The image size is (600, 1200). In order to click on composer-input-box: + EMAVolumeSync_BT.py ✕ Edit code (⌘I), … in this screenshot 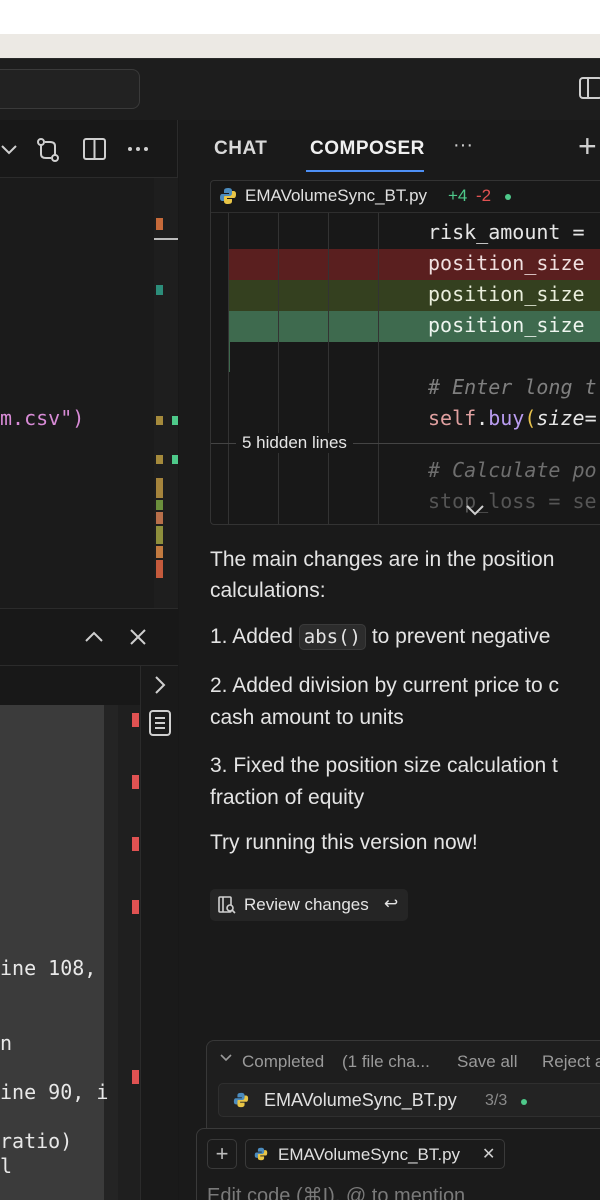, I will do `click(398, 1164)`.